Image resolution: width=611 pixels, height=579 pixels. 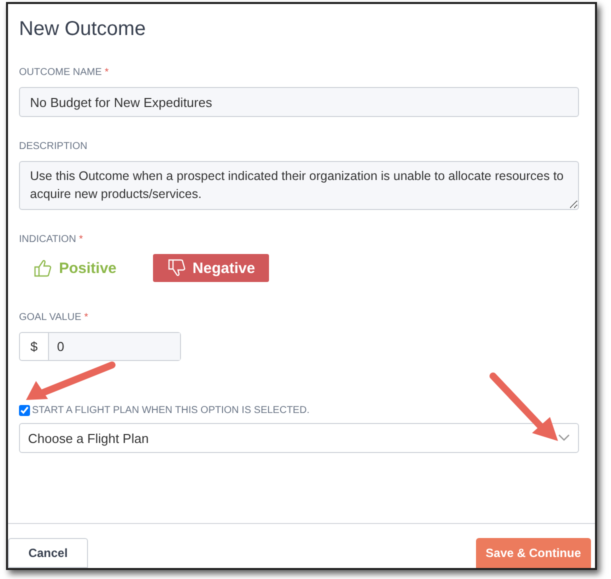 I want to click on checkbox-label: START A FLIGHT PLAN WHEN THIS OPTION IS SELECTED., so click(x=171, y=410).